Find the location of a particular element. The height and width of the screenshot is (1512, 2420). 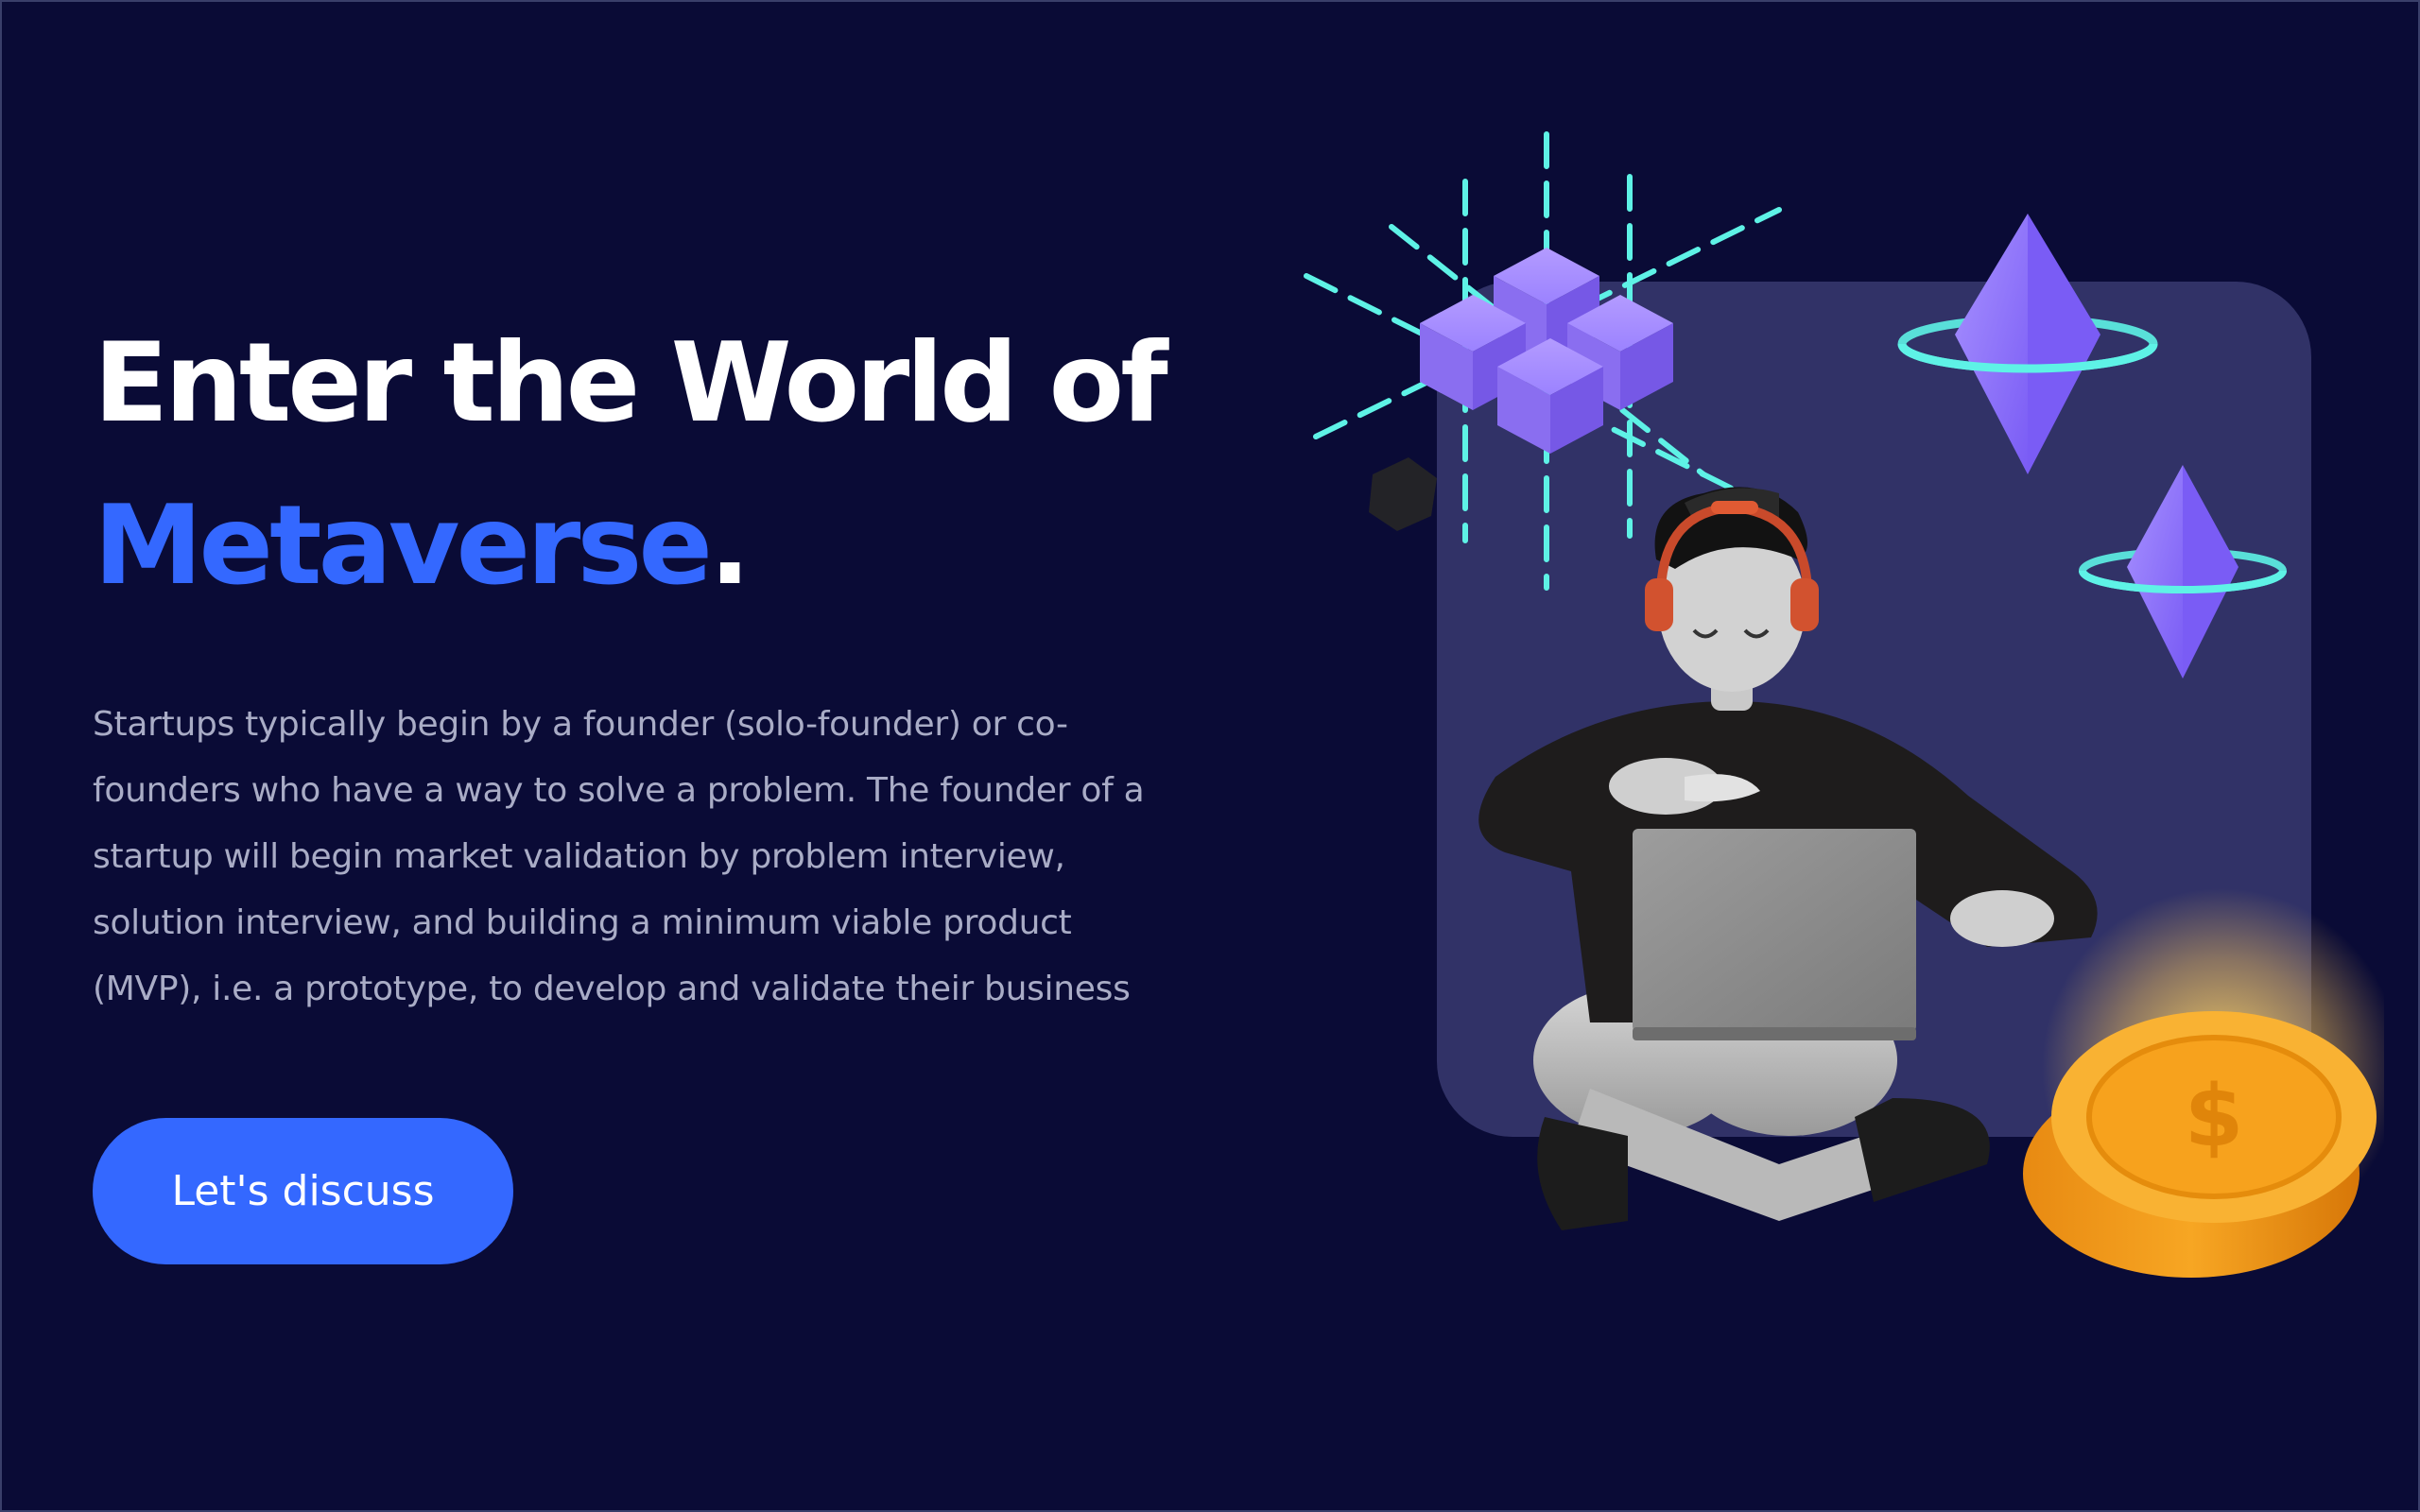

hero-title-line2: Metaverse. is located at coordinates (629, 546).